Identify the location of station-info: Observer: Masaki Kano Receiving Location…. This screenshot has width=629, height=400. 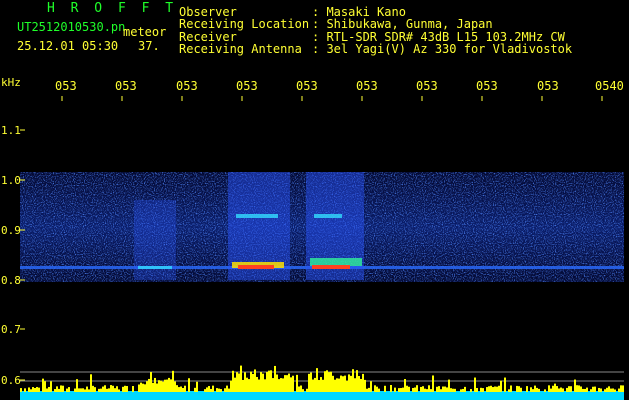
(375, 31).